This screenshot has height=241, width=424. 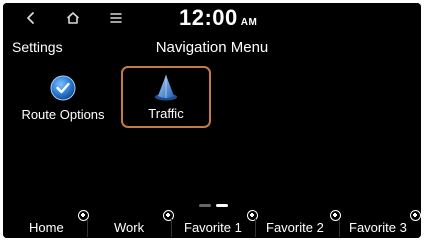 I want to click on clock: 12:00 AM, so click(x=218, y=18).